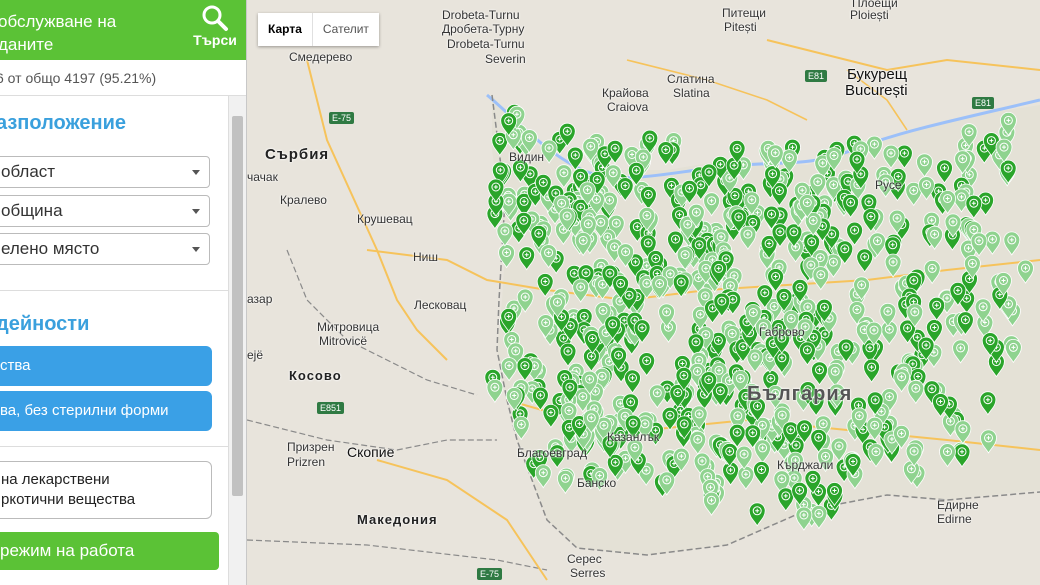 This screenshot has width=1040, height=585. I want to click on map-label-ruse: Русе, so click(888, 185).